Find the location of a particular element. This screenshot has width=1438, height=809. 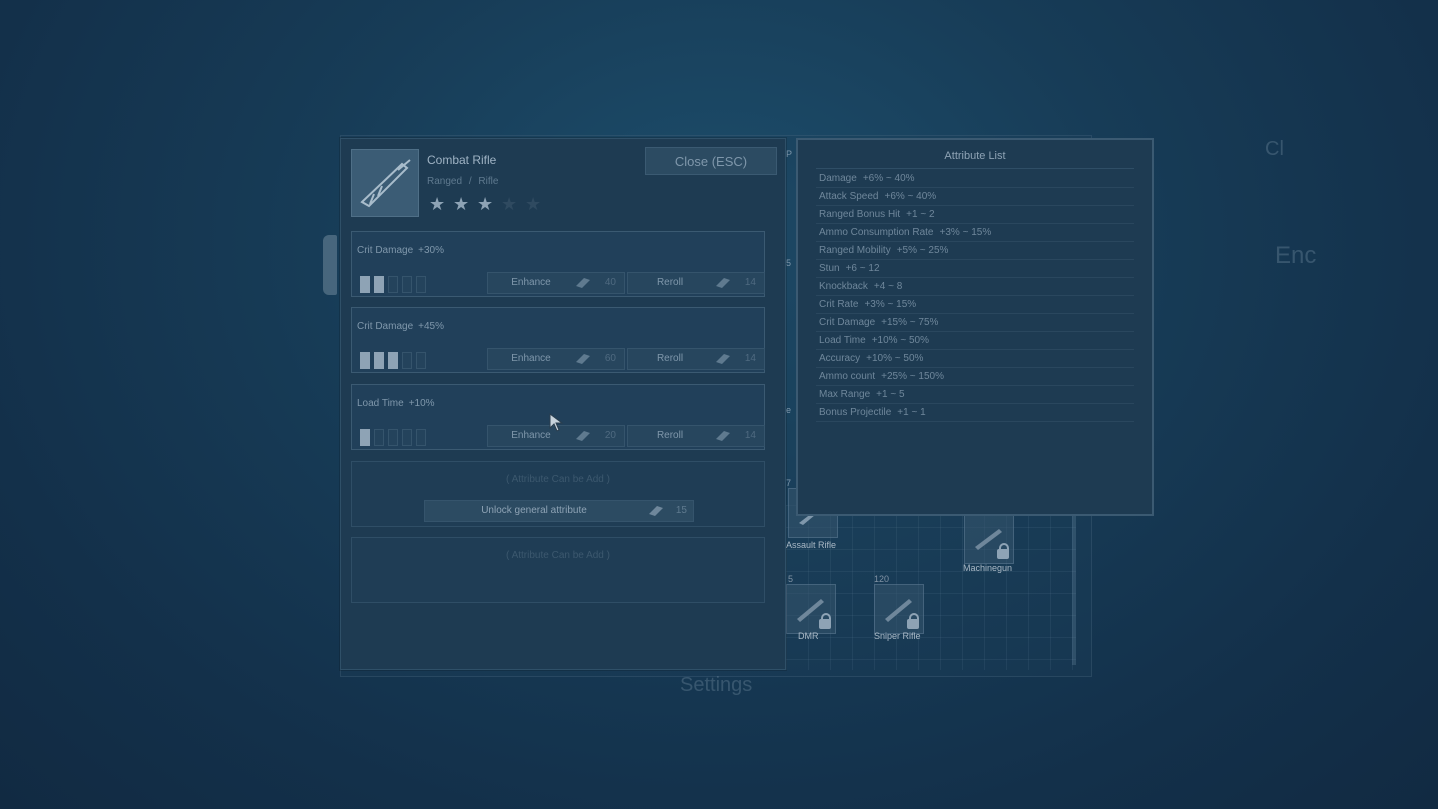

attribute-label: Crit Damage +30% is located at coordinates (400, 250).